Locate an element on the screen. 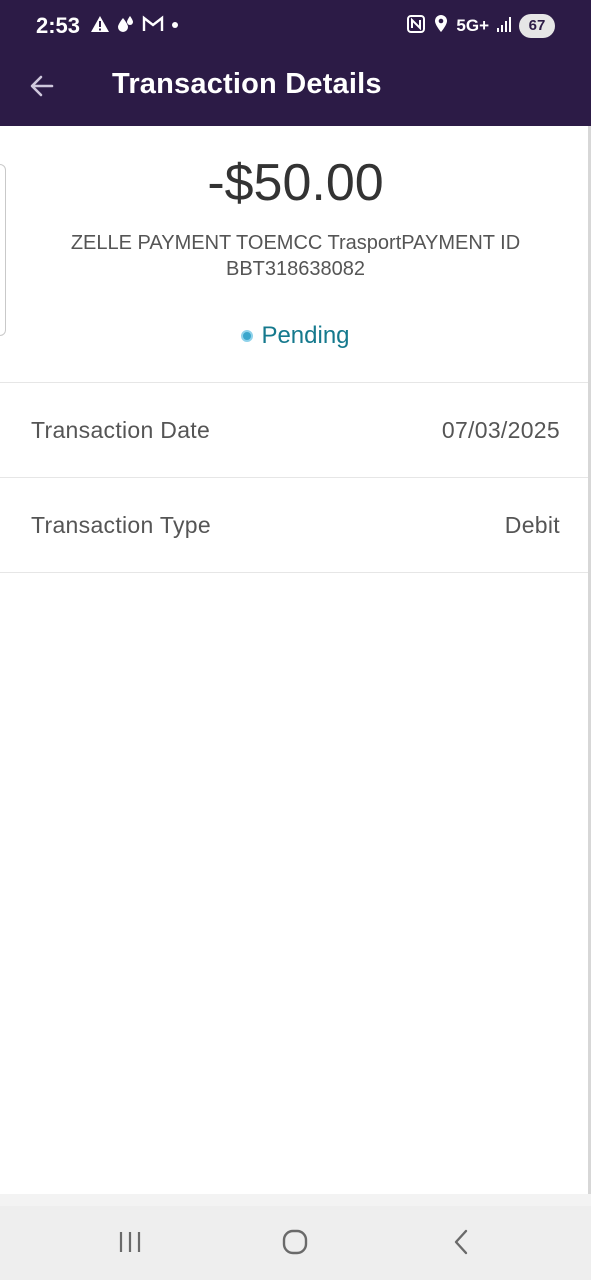  app-bar: Transaction Details is located at coordinates (295, 89).